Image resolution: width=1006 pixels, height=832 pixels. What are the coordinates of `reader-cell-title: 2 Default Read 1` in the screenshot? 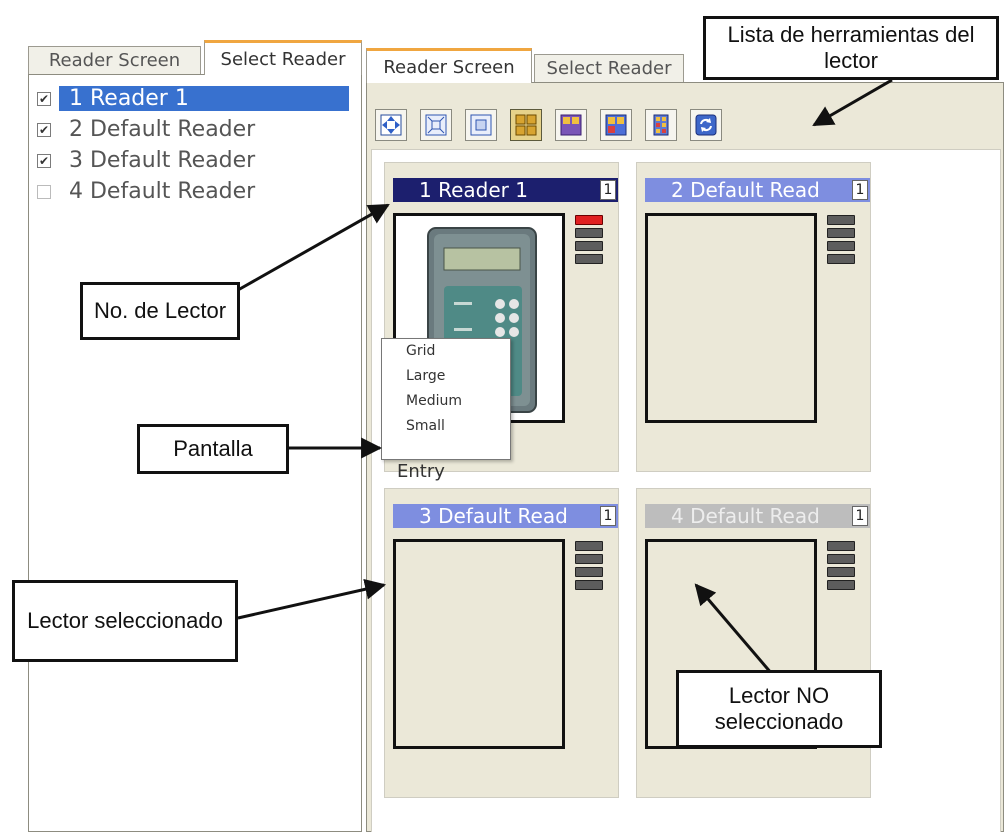 It's located at (757, 190).